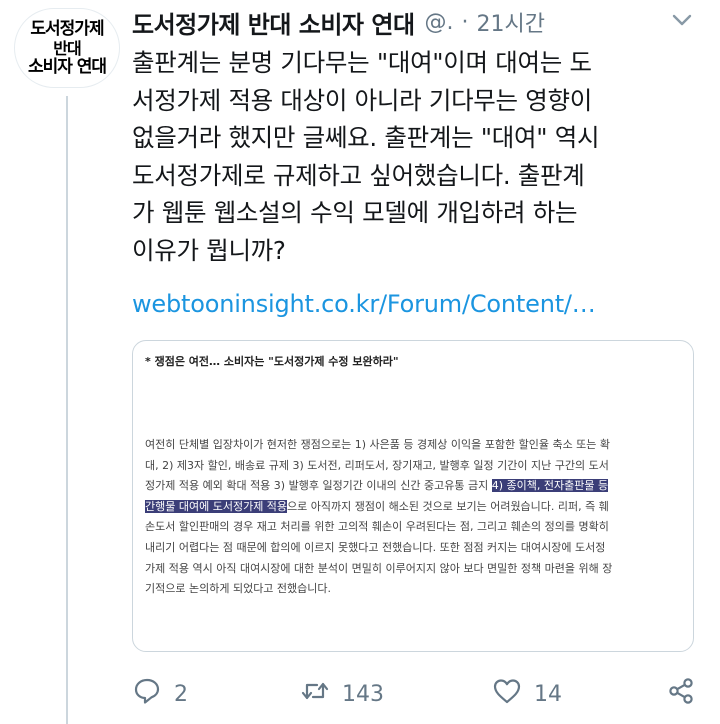 Image resolution: width=720 pixels, height=724 pixels. I want to click on retweet-icon, so click(315, 694).